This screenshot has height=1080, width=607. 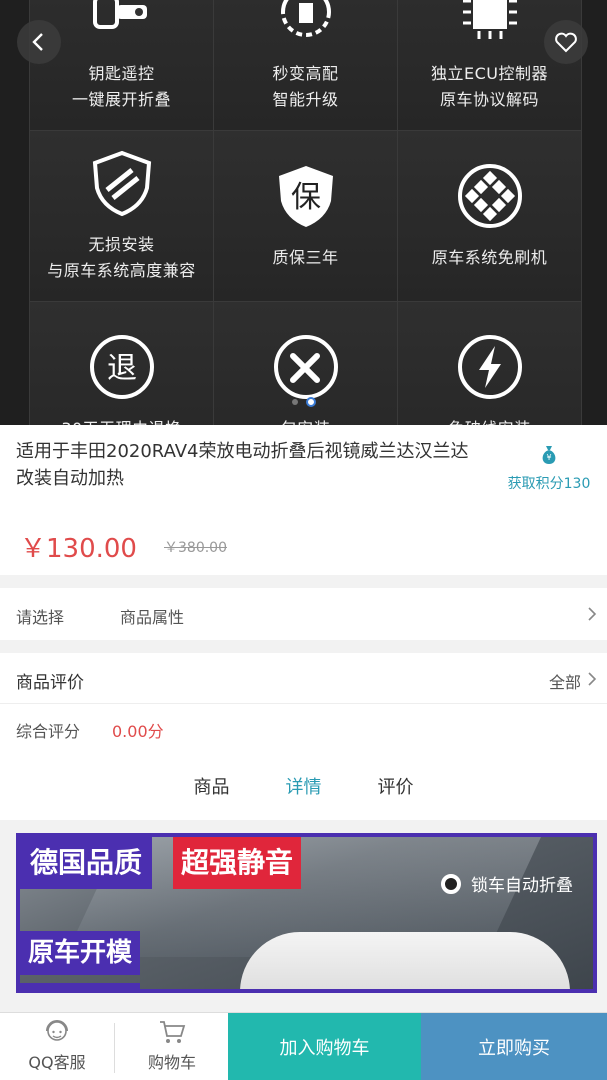 I want to click on original-price: ￥380.00, so click(x=195, y=548).